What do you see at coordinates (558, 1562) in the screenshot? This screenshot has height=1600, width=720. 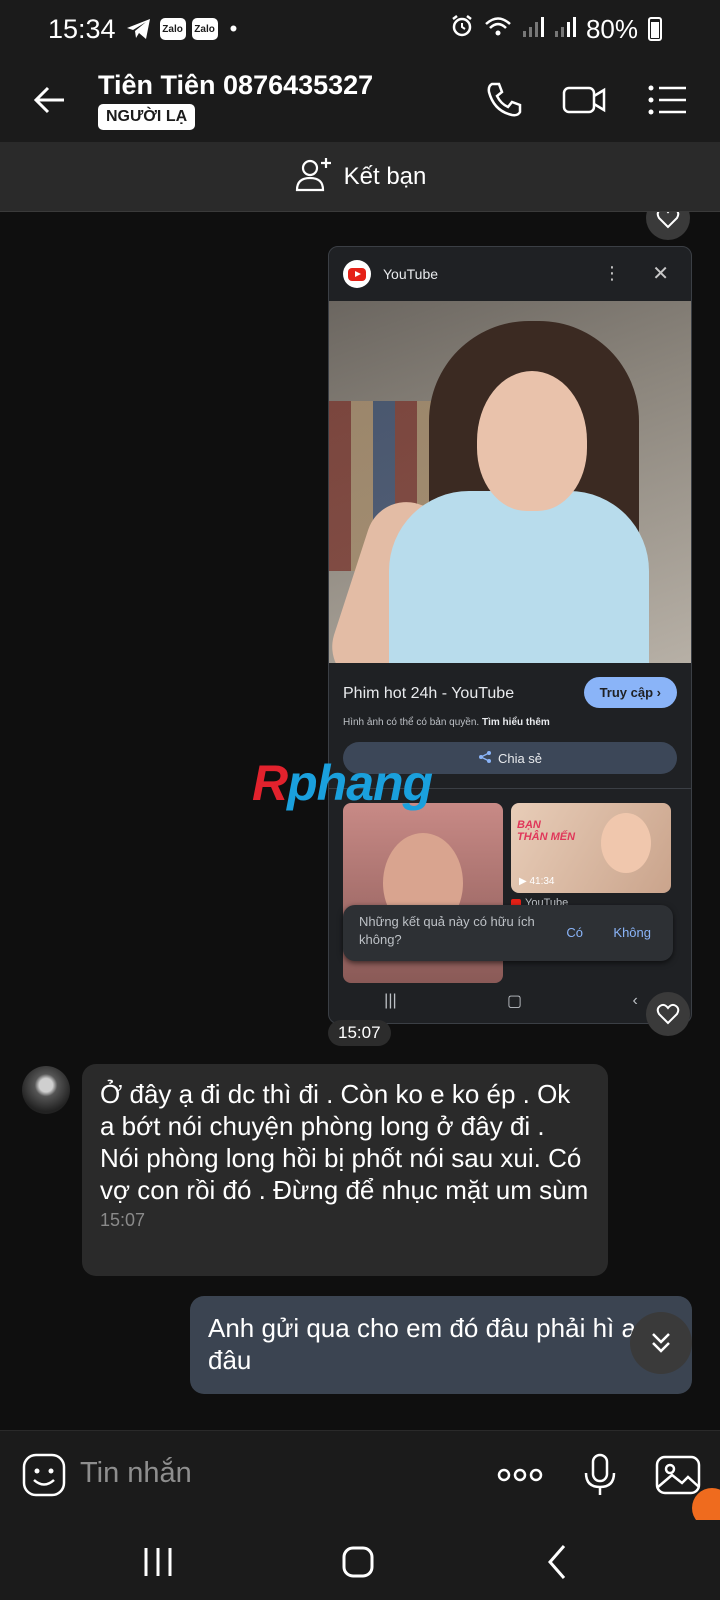 I see `back-icon` at bounding box center [558, 1562].